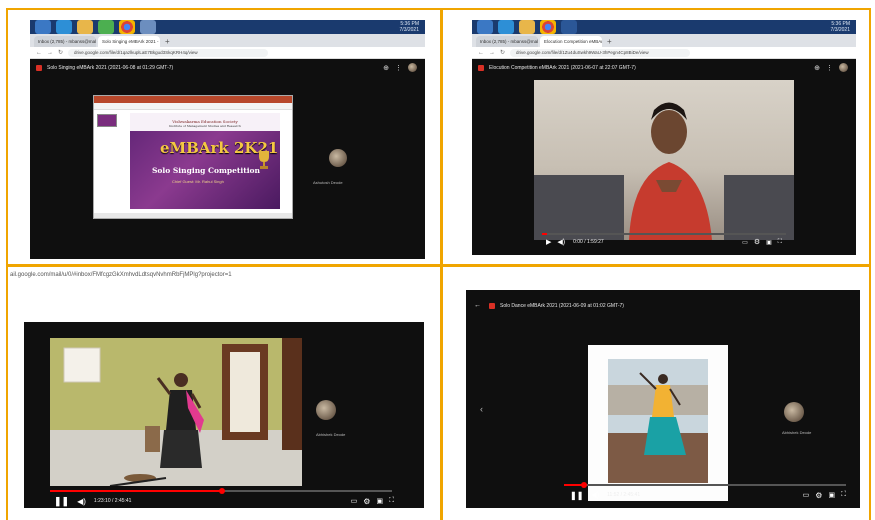 The width and height of the screenshot is (875, 520). I want to click on back-arrow-icon: ←, so click(477, 305).